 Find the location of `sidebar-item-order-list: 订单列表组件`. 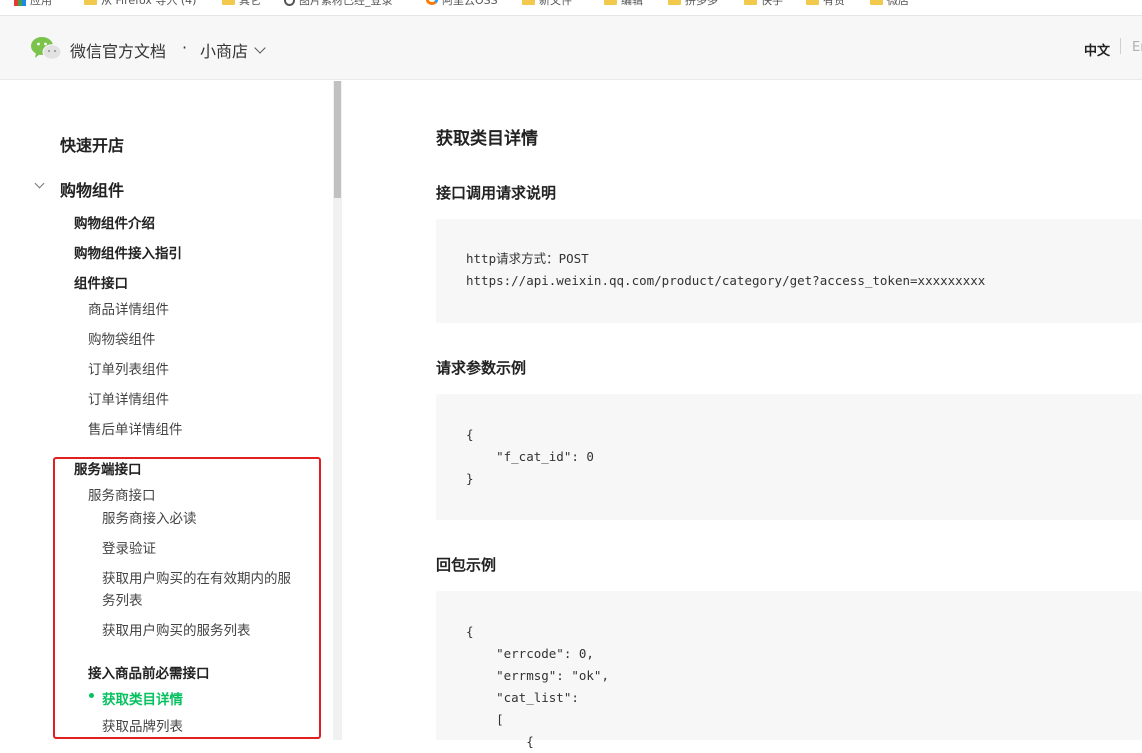

sidebar-item-order-list: 订单列表组件 is located at coordinates (128, 368).